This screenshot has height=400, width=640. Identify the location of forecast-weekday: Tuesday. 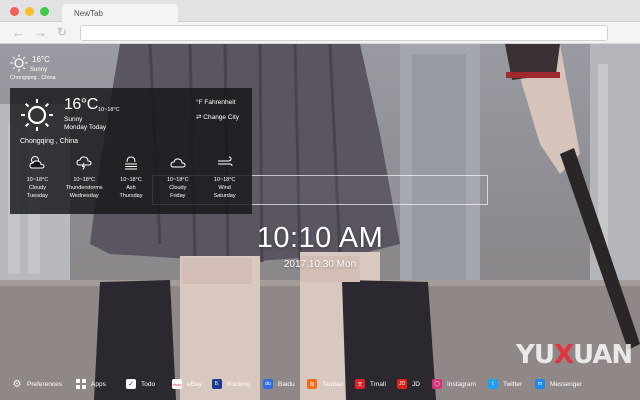
(37, 196).